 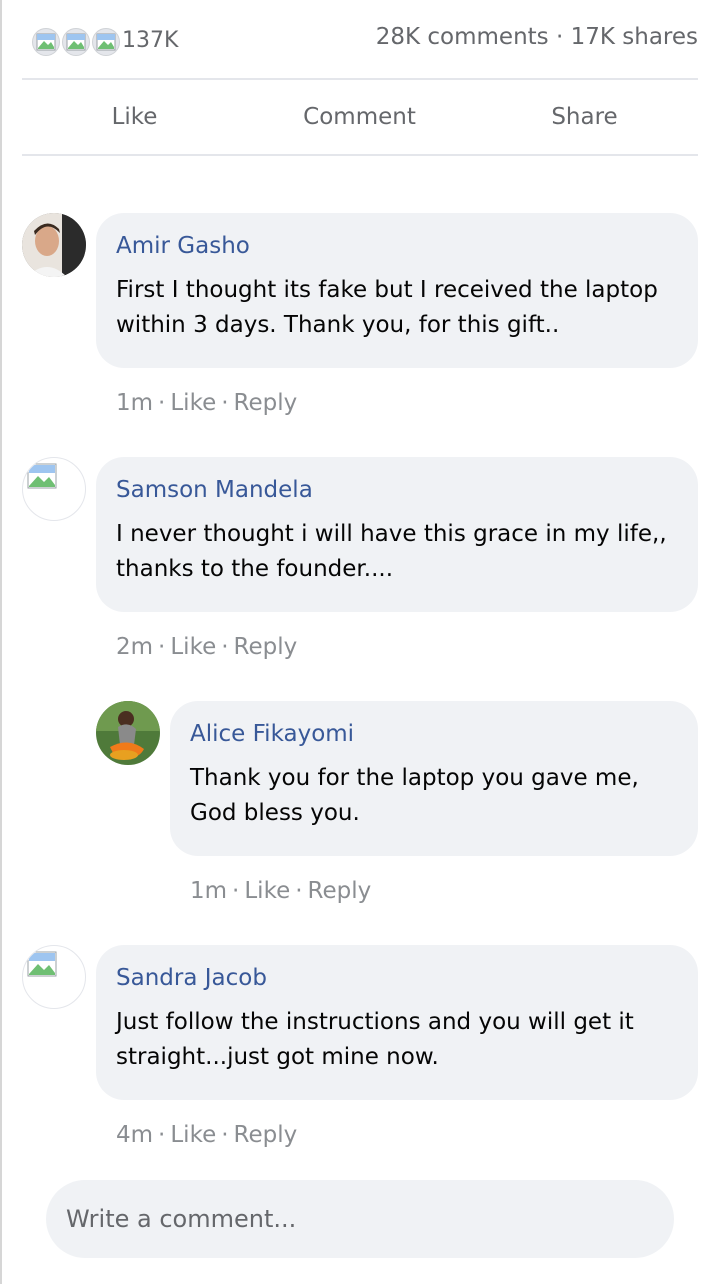 I want to click on comment-meta: 4m · Like · Reply, so click(x=207, y=1135).